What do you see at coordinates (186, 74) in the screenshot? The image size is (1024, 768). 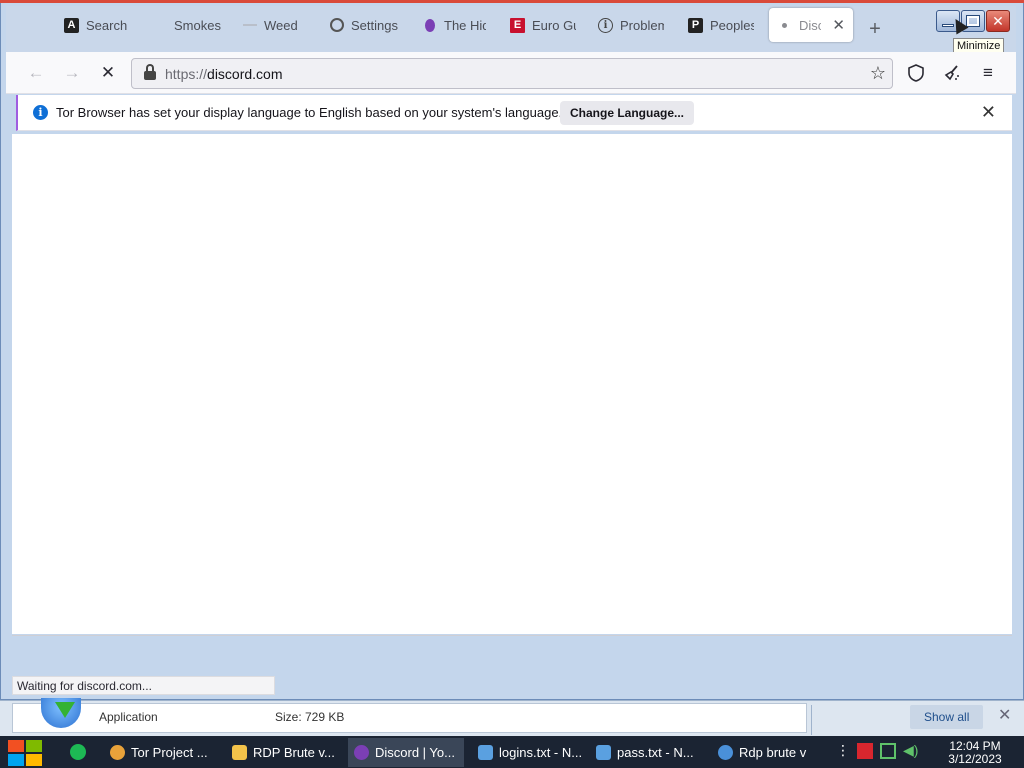 I see `url-scheme: https://` at bounding box center [186, 74].